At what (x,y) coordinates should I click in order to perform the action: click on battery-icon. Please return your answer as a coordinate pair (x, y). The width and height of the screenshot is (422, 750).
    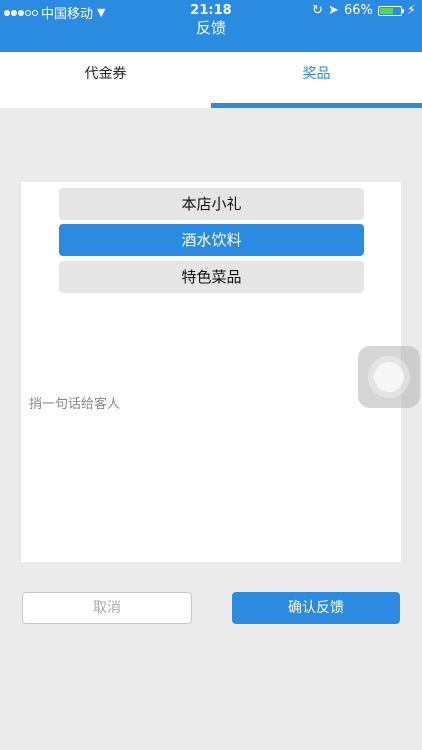
    Looking at the image, I should click on (390, 10).